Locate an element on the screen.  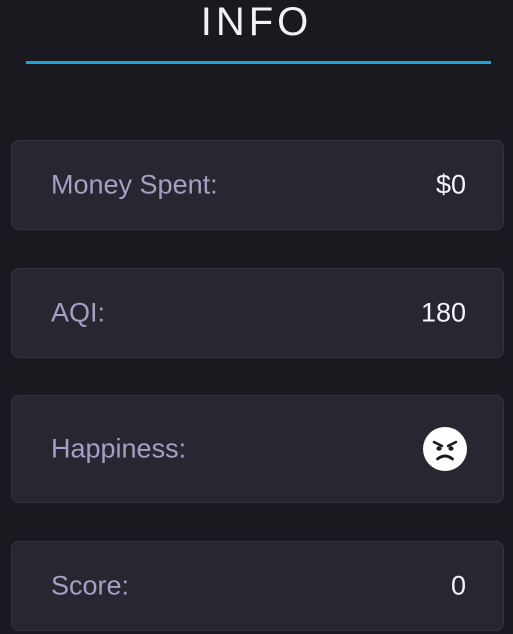
money-spent-label: Money Spent: is located at coordinates (134, 184).